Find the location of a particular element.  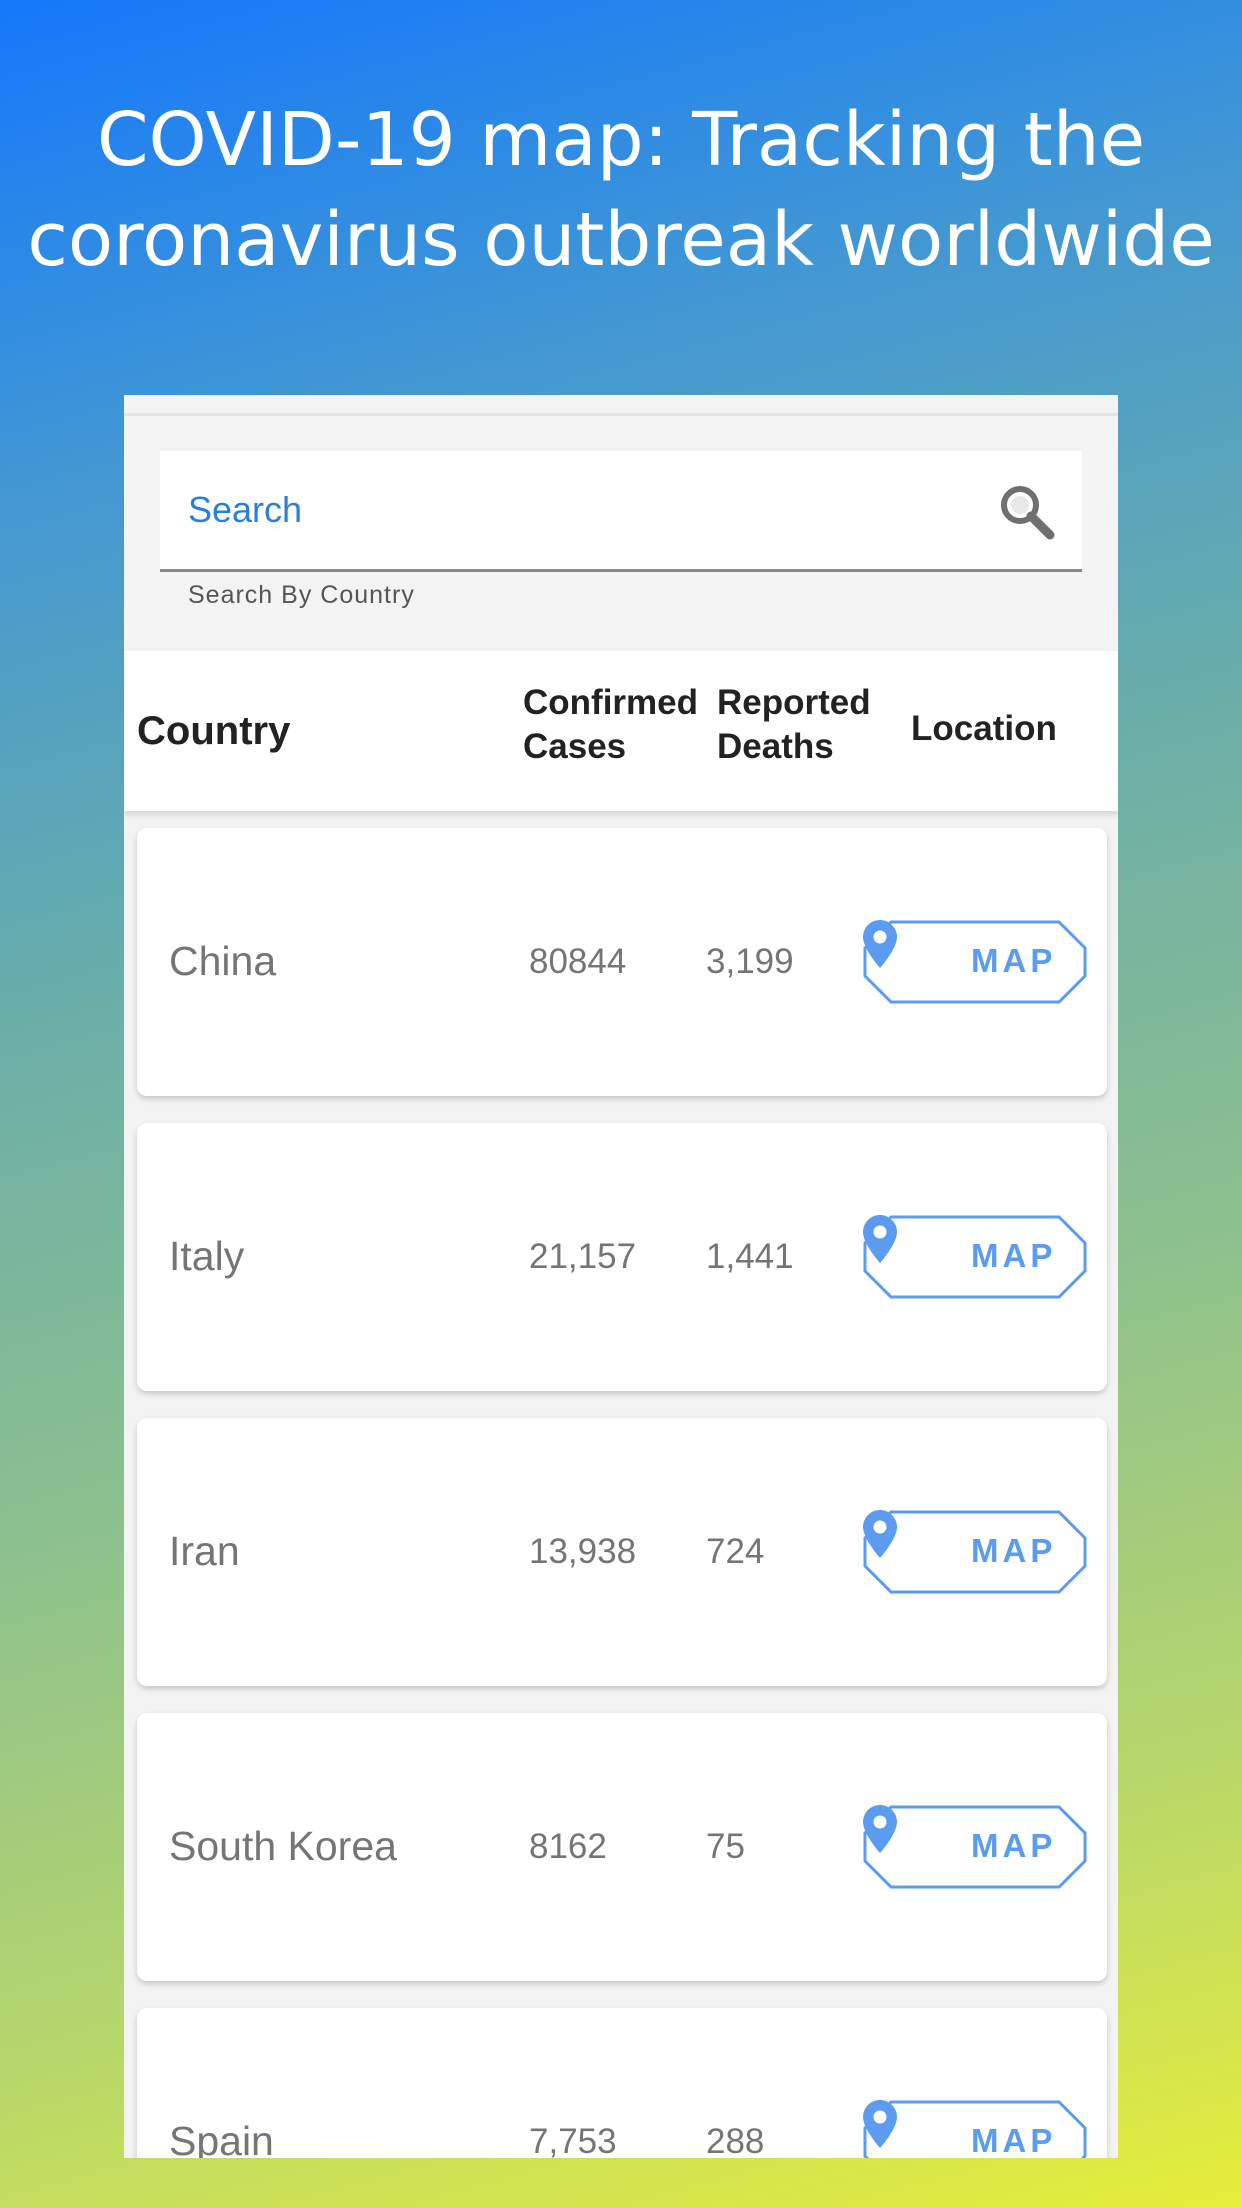

table-row: Iran 13,938 724 MAP is located at coordinates (622, 1552).